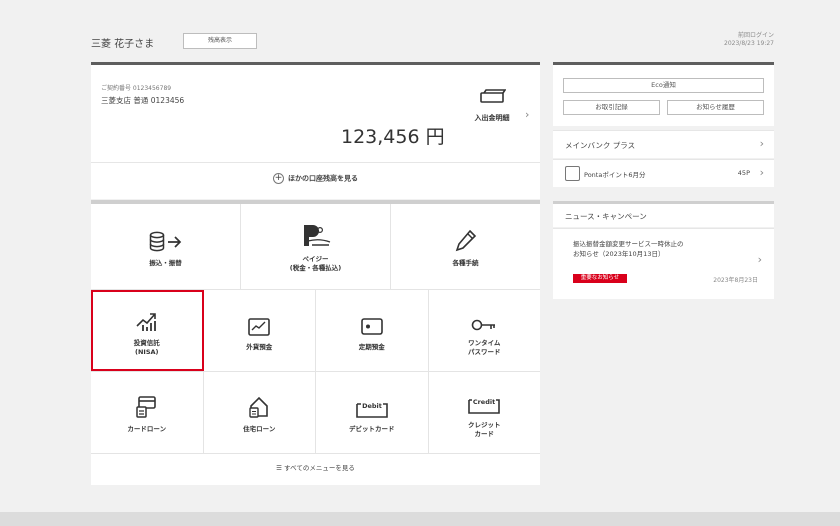 This screenshot has width=840, height=526. What do you see at coordinates (735, 280) in the screenshot?
I see `news-item-date: 2023年8月23日` at bounding box center [735, 280].